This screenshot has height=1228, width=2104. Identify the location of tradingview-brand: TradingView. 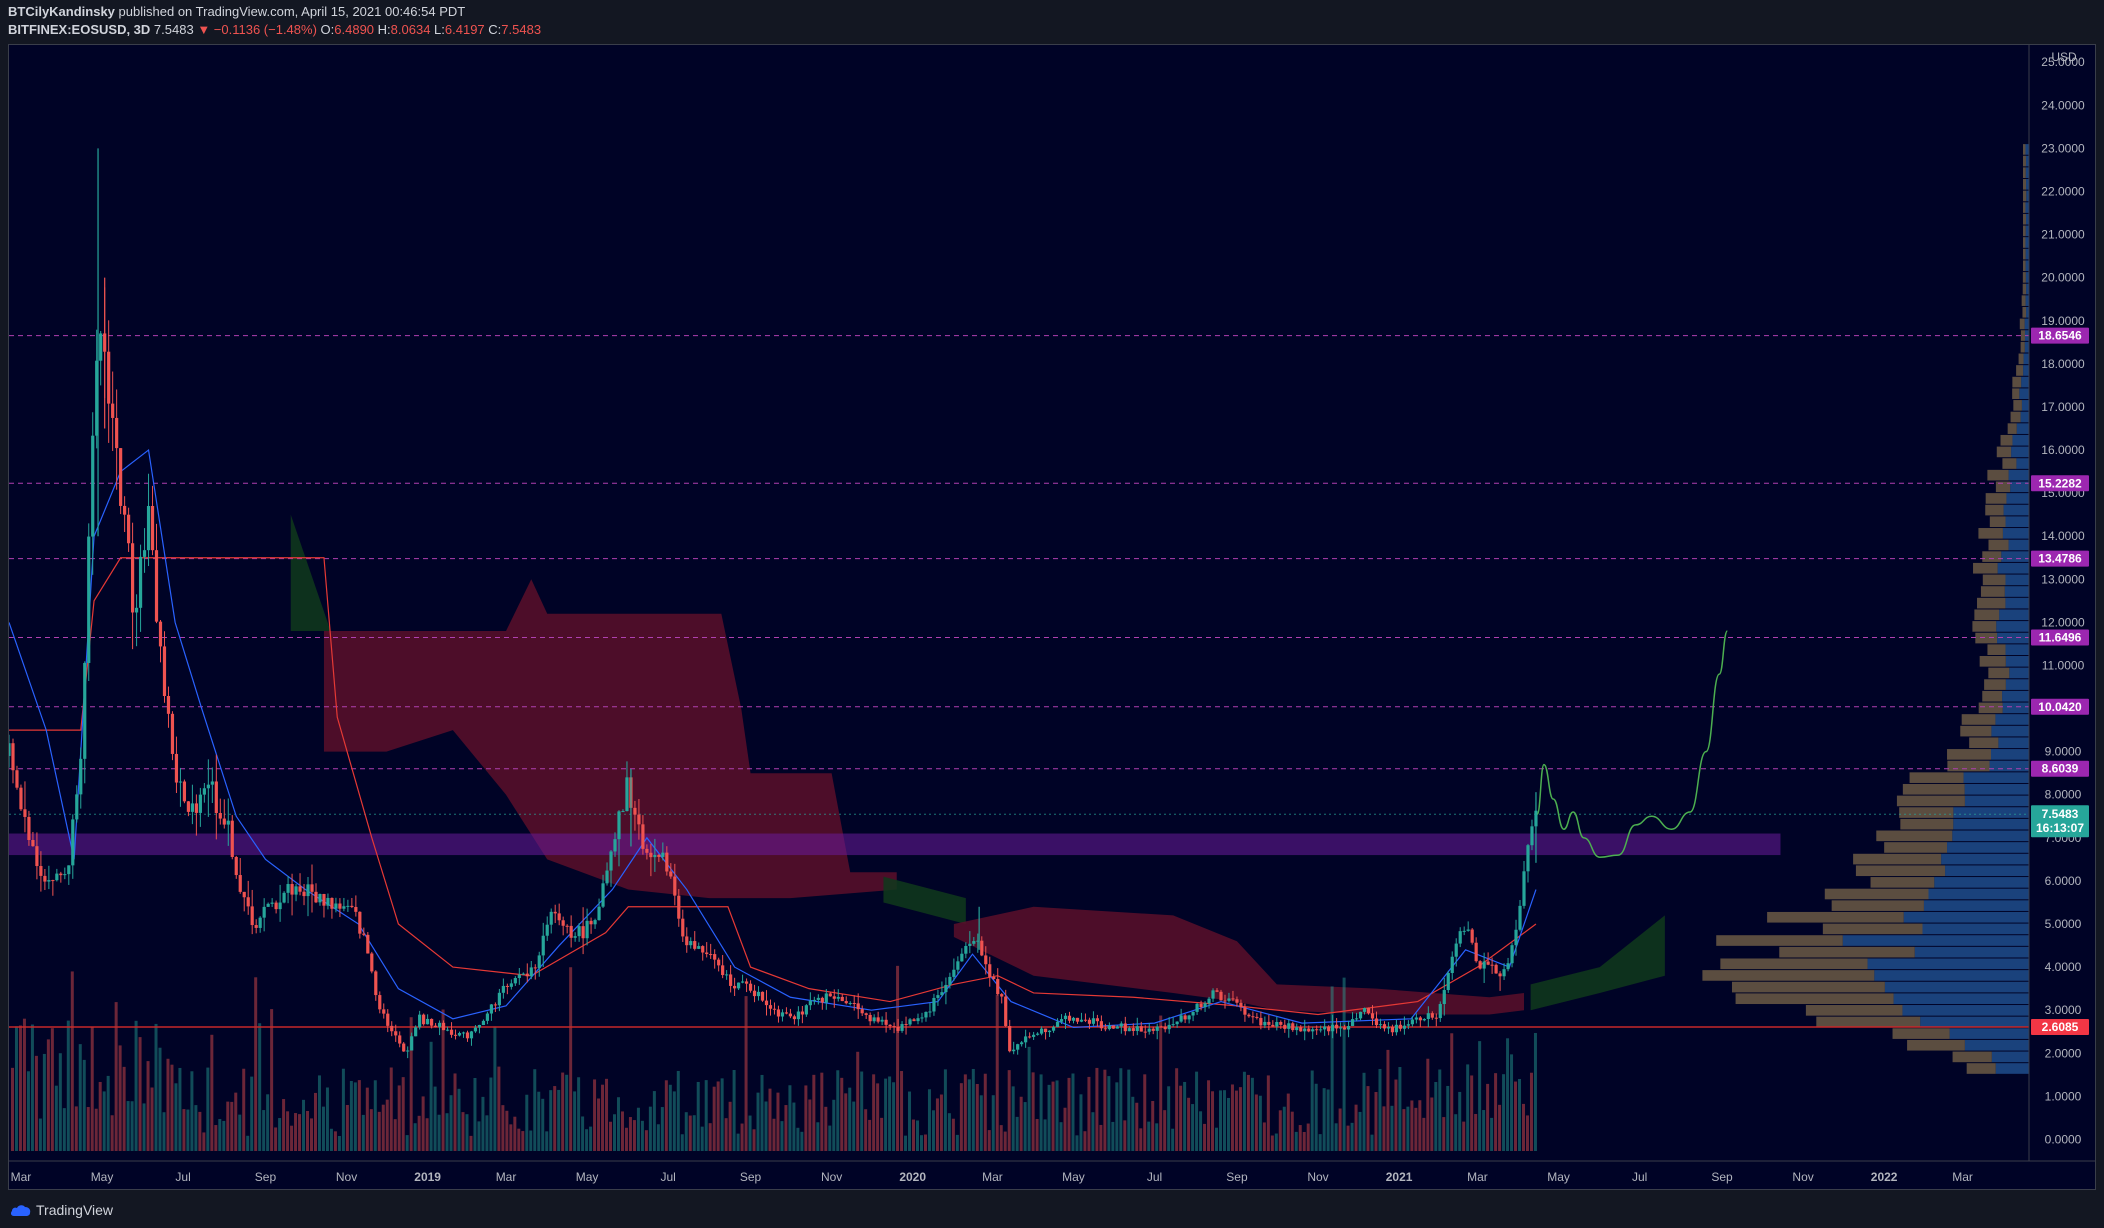
(75, 1210).